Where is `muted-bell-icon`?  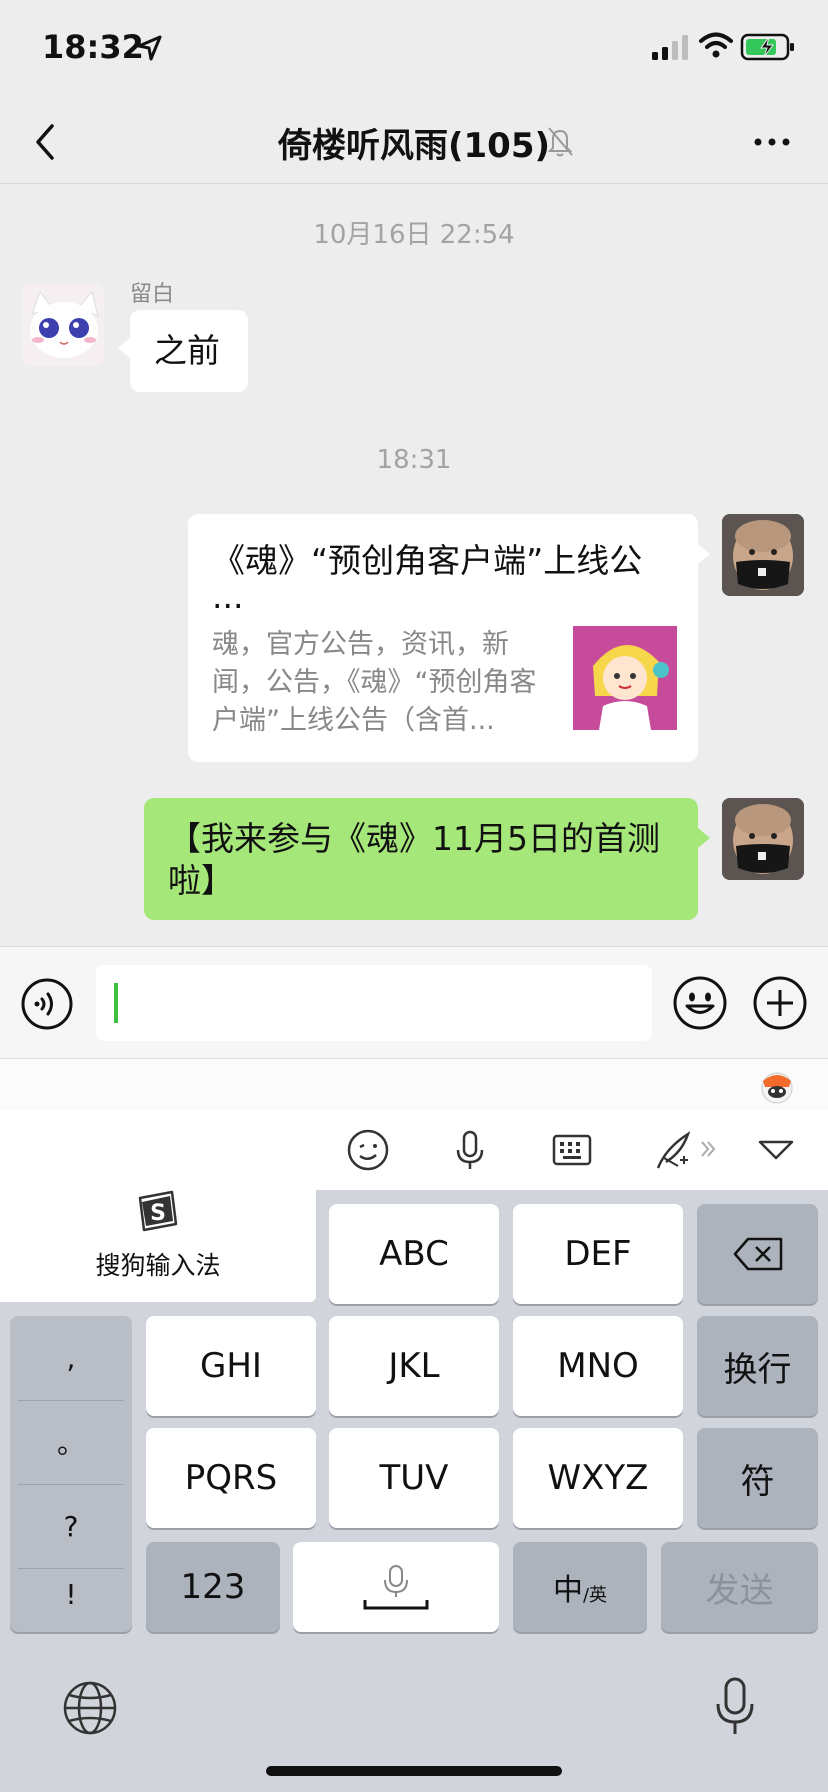
muted-bell-icon is located at coordinates (560, 142).